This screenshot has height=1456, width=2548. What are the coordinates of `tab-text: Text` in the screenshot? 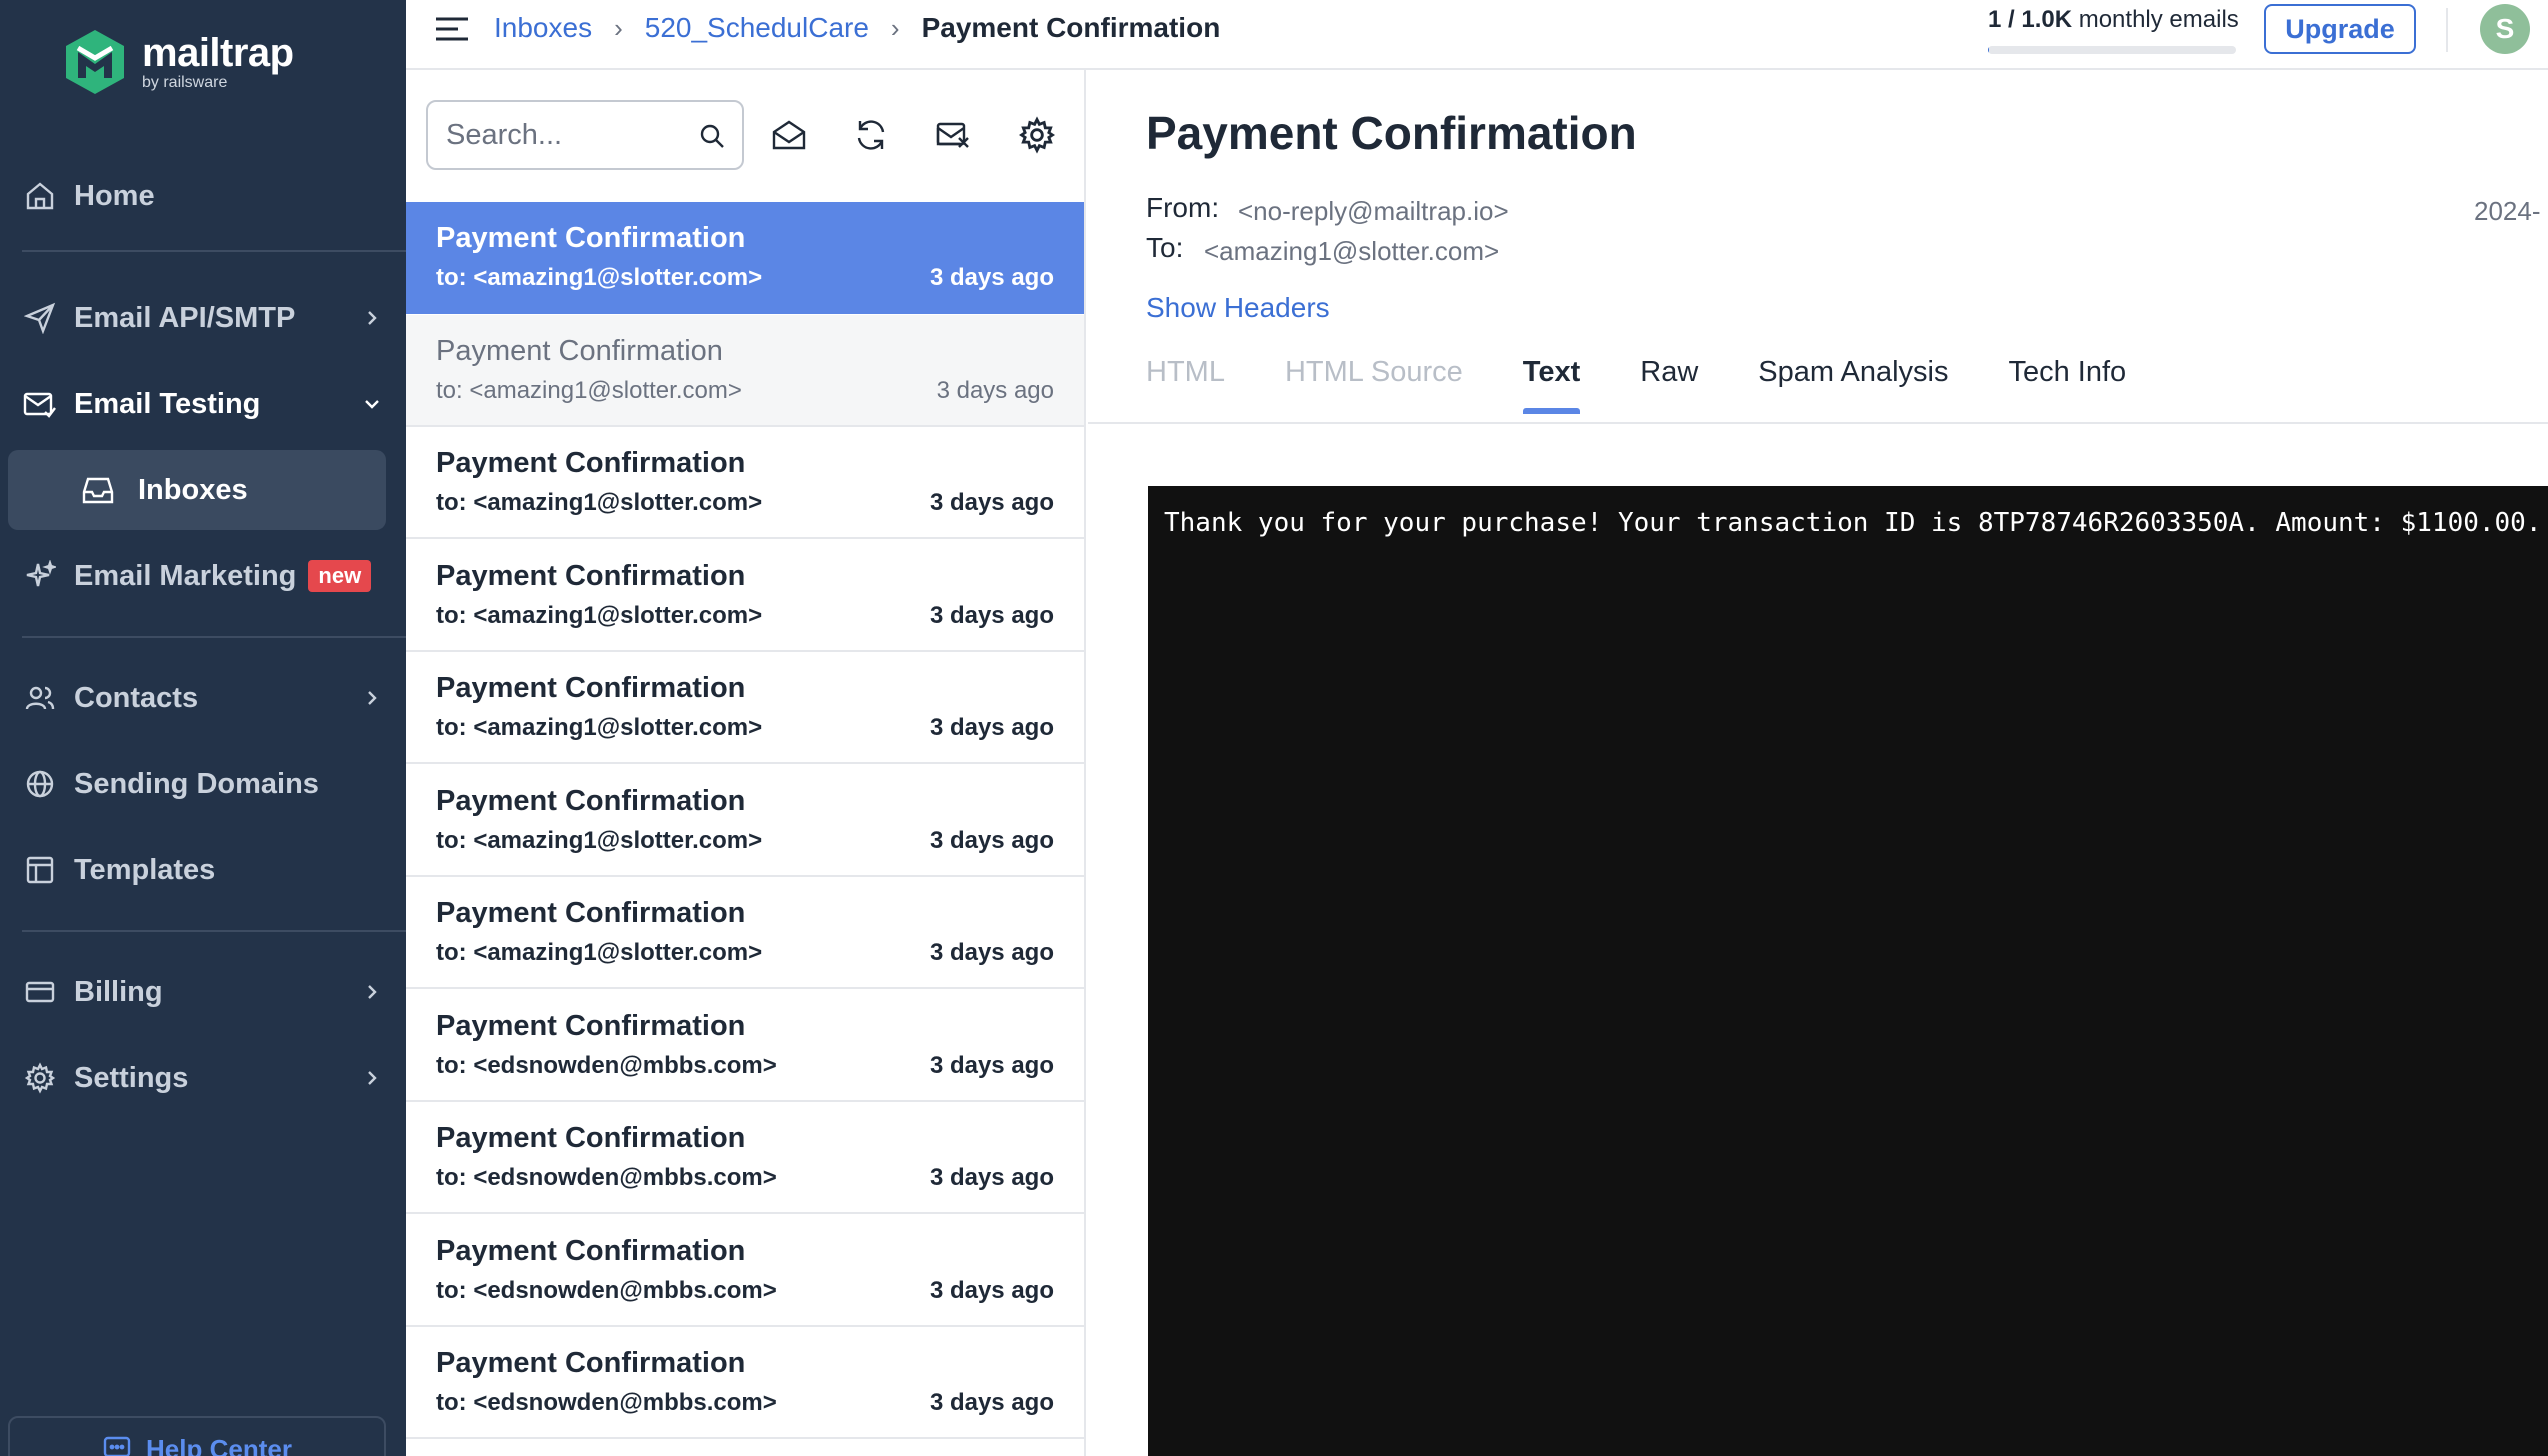 It's located at (1551, 385).